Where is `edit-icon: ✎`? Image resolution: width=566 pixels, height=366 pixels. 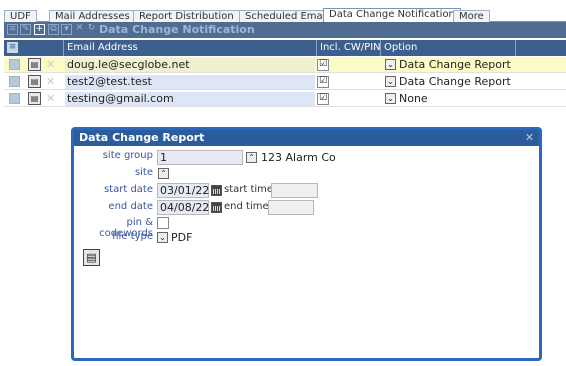
edit-icon: ✎ is located at coordinates (25, 29).